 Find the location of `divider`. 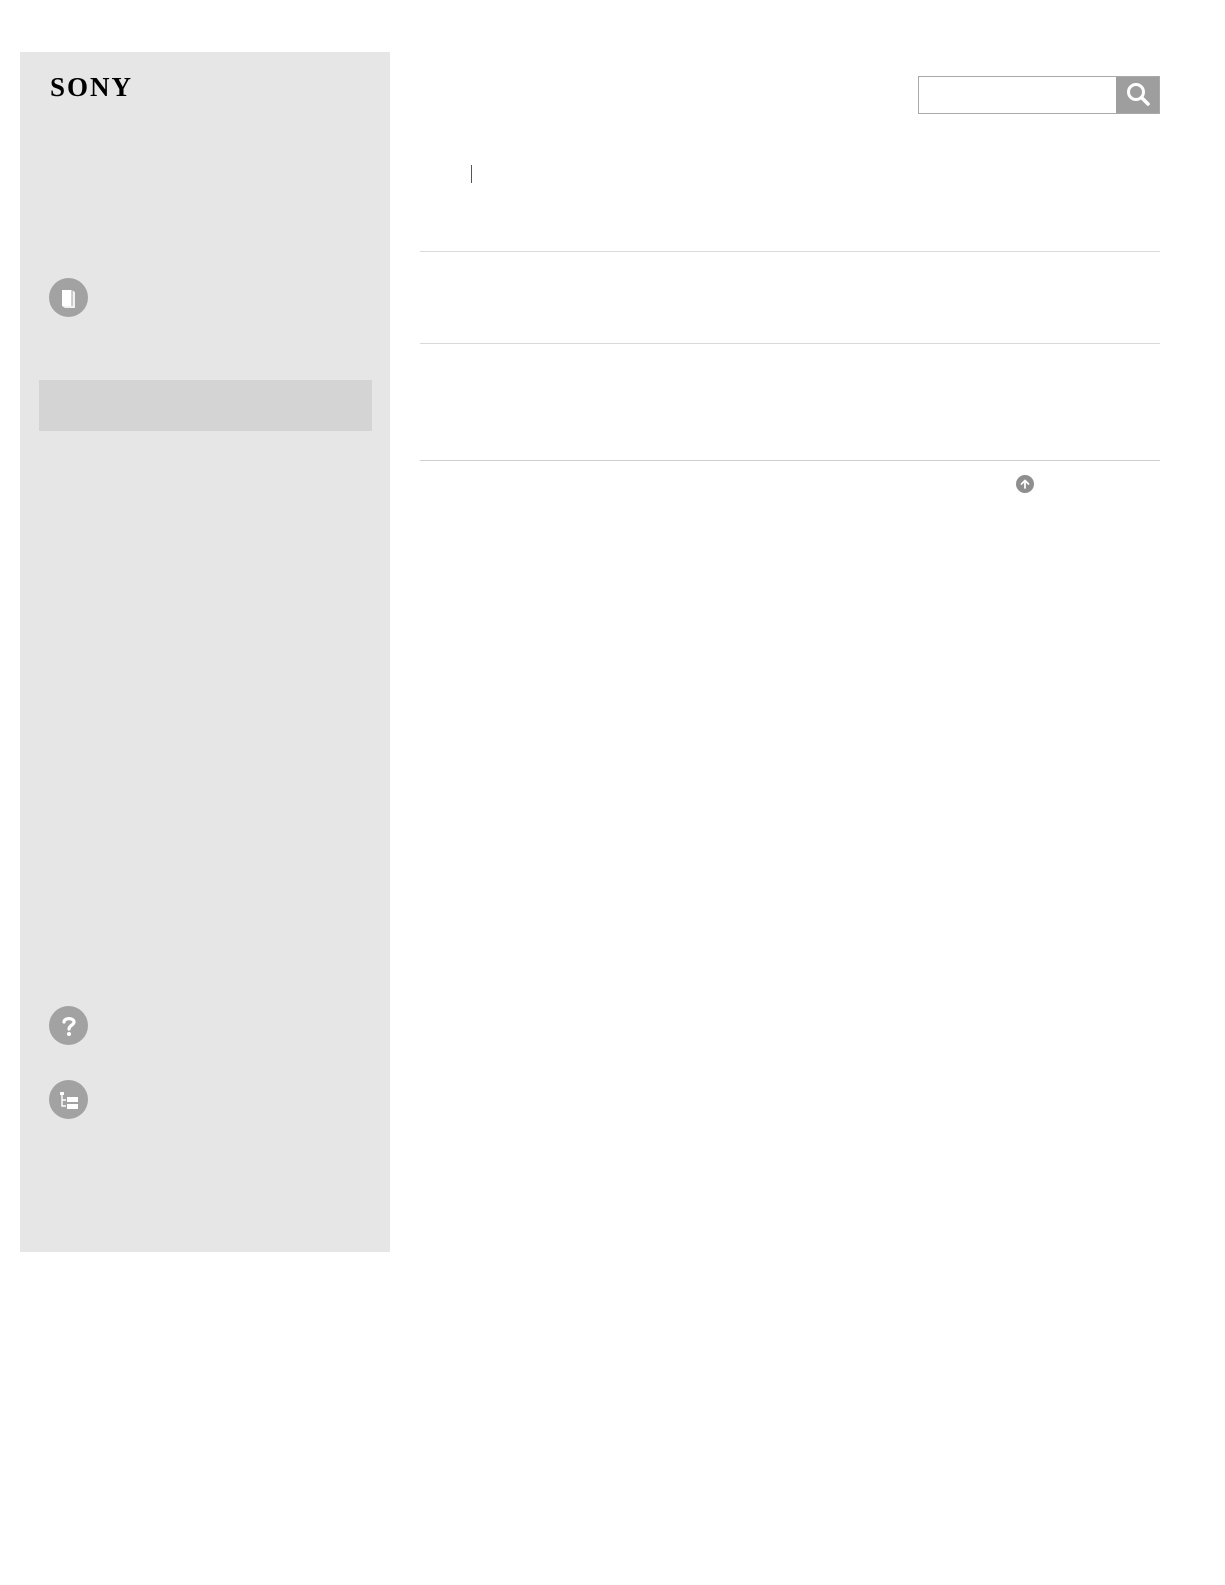

divider is located at coordinates (790, 460).